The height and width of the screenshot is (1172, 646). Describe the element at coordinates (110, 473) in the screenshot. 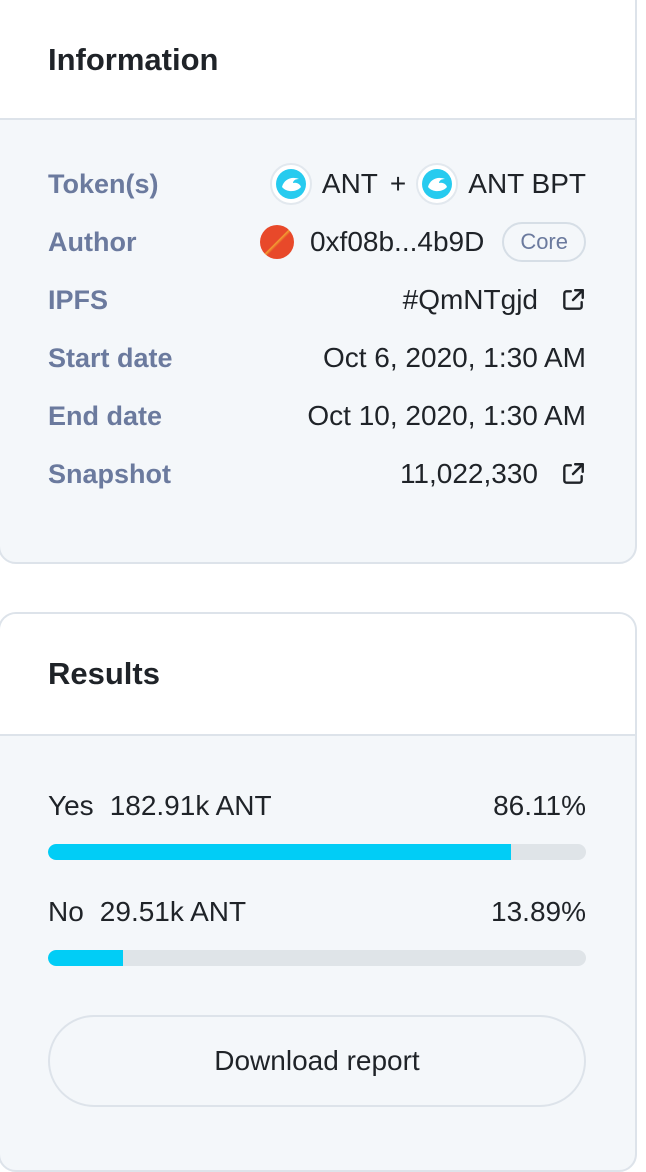

I see `snapshot-label: Snapshot` at that location.